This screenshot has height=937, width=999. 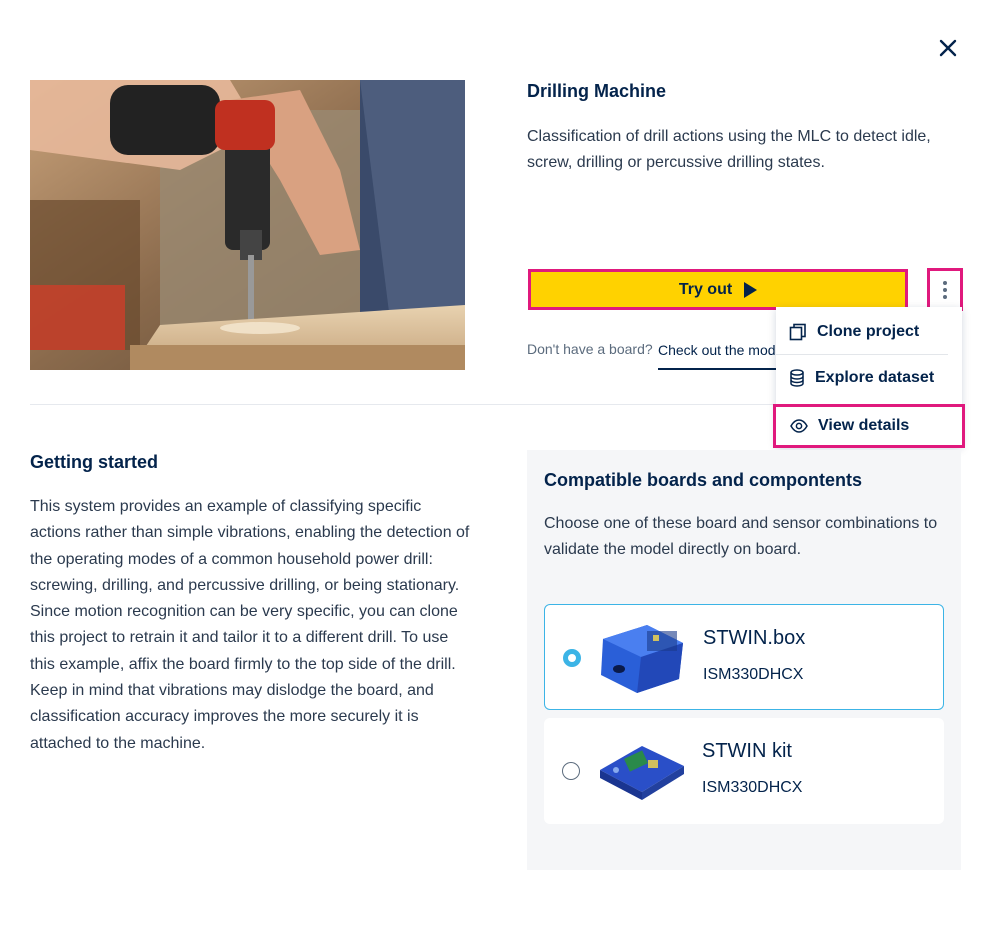 I want to click on board-name: STWIN.box, so click(x=754, y=638).